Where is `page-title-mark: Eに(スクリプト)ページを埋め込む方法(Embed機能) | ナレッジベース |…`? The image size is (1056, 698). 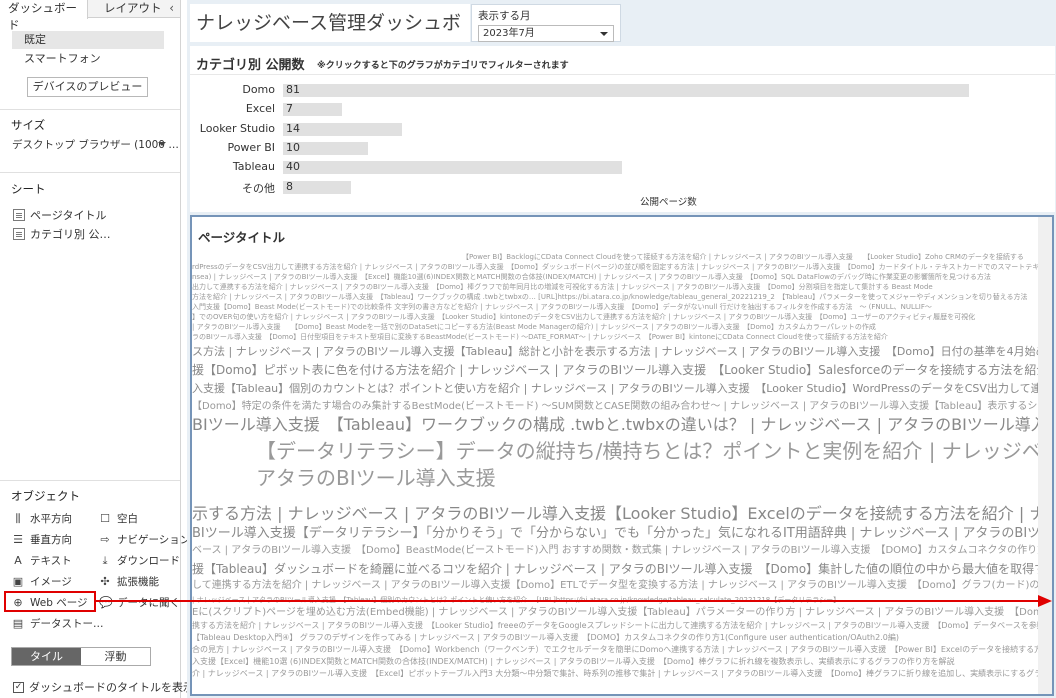
page-title-mark: Eに(スクリプト)ページを埋め込む方法(Embed機能) | ナレッジベース |… is located at coordinates (622, 613).